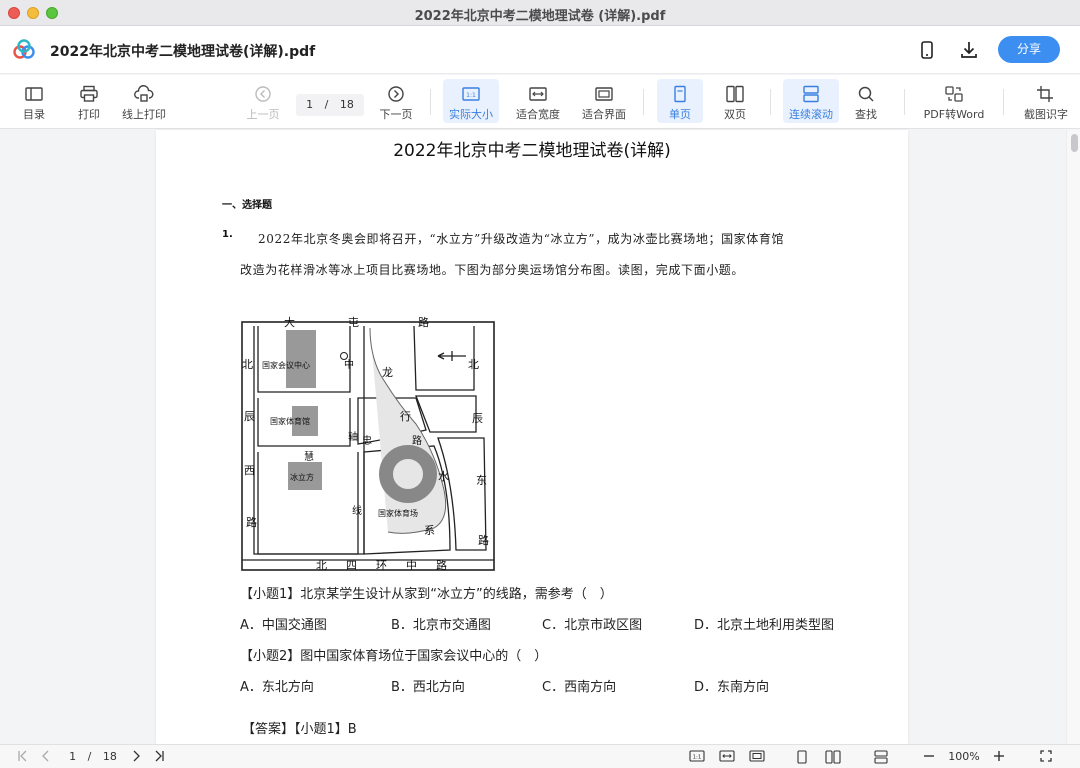 This screenshot has height=768, width=1080. I want to click on fit-screen-button: 适合界面, so click(604, 101).